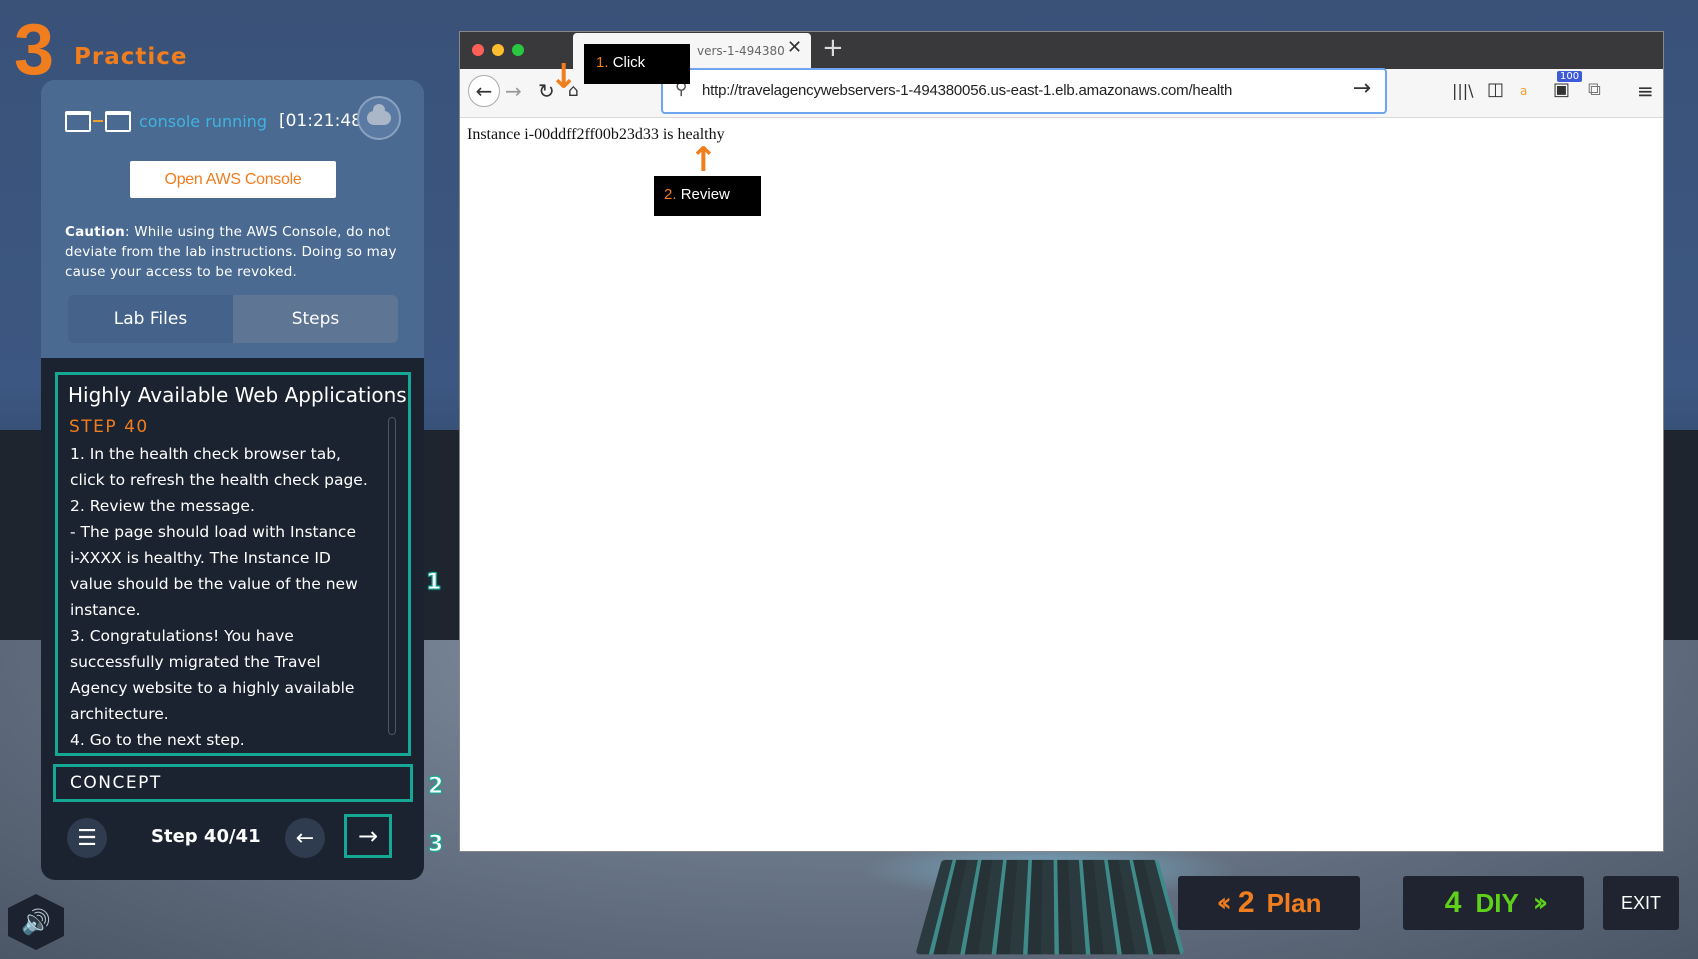  Describe the element at coordinates (150, 319) in the screenshot. I see `tab-lab-files: Lab Files` at that location.